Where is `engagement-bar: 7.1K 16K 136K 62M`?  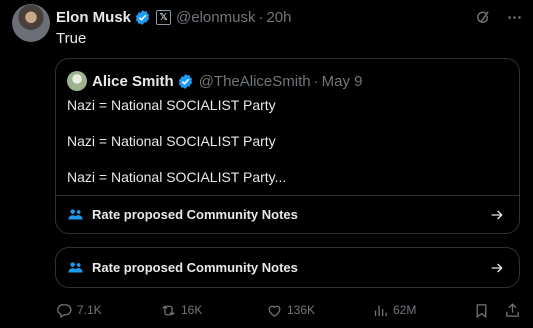
engagement-bar: 7.1K 16K 136K 62M is located at coordinates (288, 310).